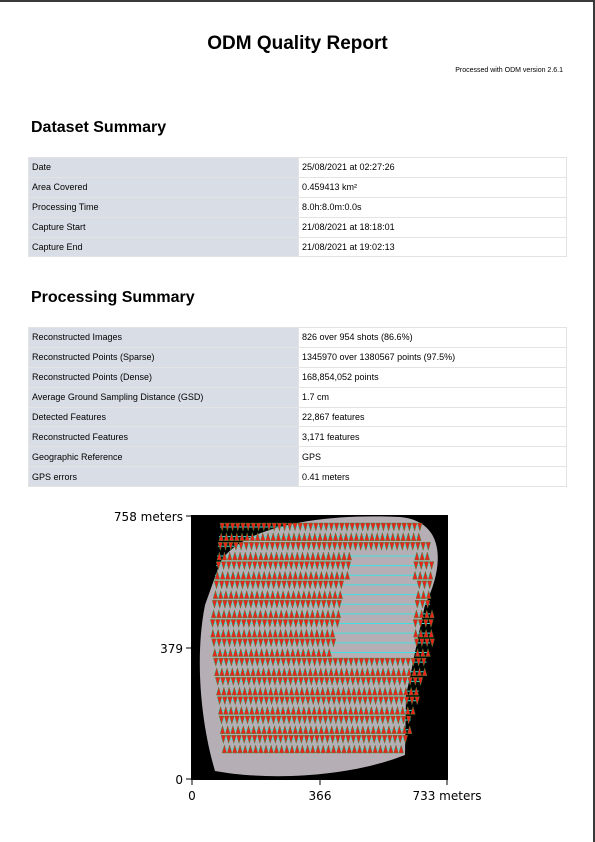  What do you see at coordinates (432, 417) in the screenshot?
I see `row-value: 22,867 features` at bounding box center [432, 417].